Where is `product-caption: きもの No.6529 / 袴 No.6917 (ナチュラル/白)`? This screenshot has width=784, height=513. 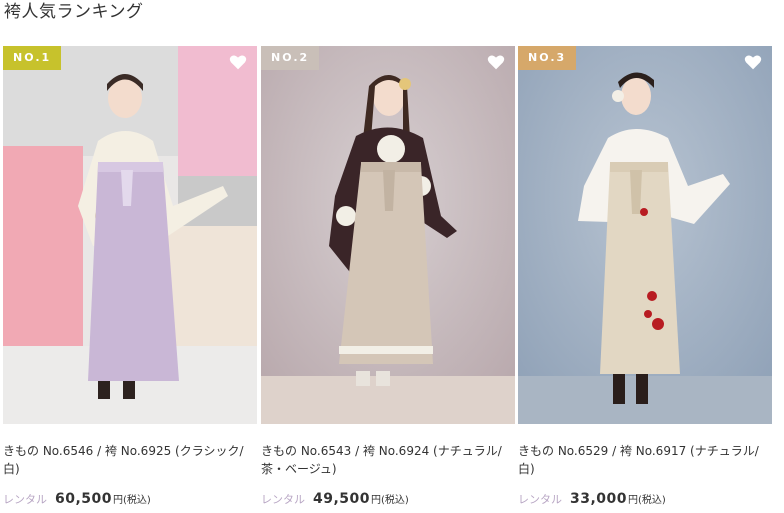 product-caption: きもの No.6529 / 袴 No.6917 (ナチュラル/白) is located at coordinates (643, 460).